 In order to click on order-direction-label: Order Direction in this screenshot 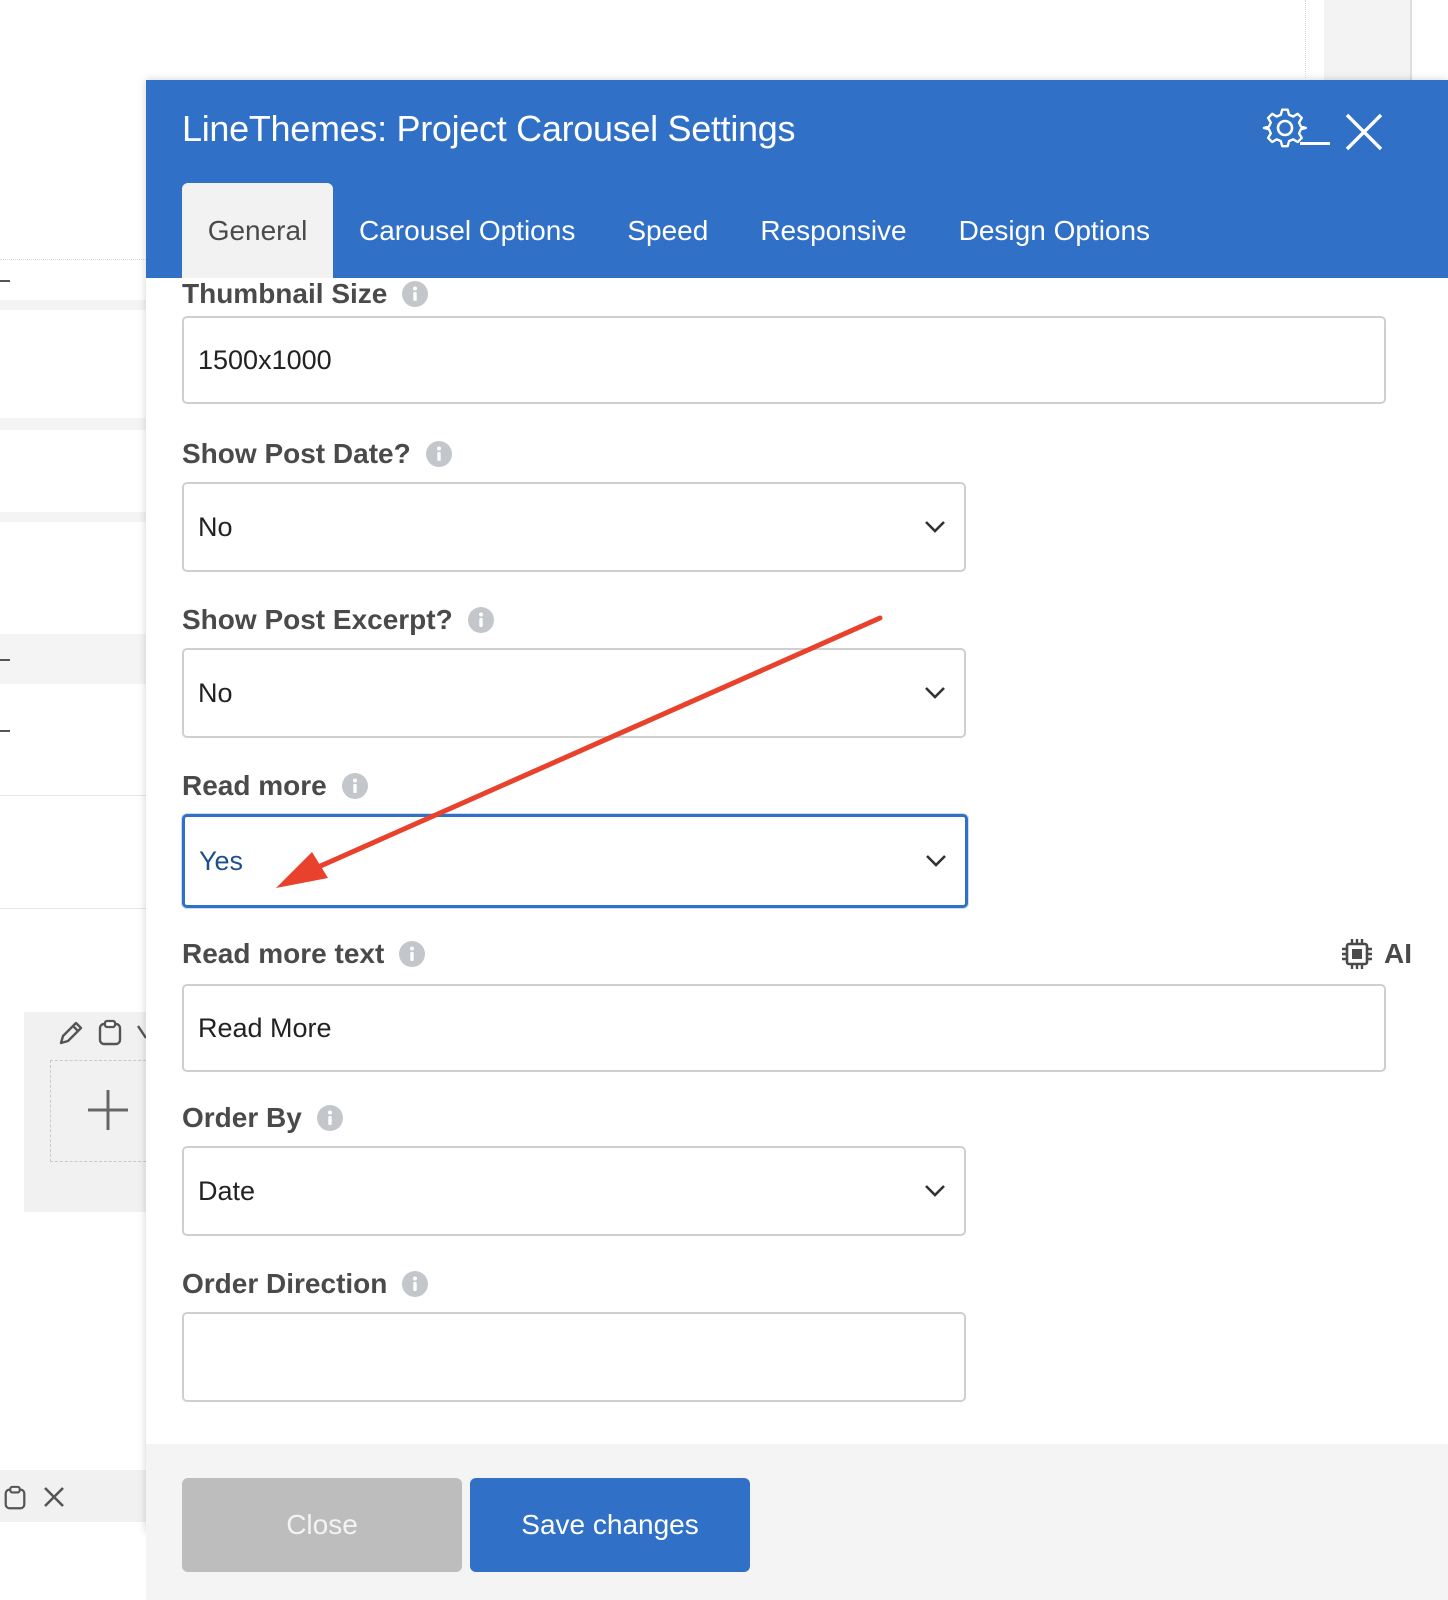, I will do `click(305, 1284)`.